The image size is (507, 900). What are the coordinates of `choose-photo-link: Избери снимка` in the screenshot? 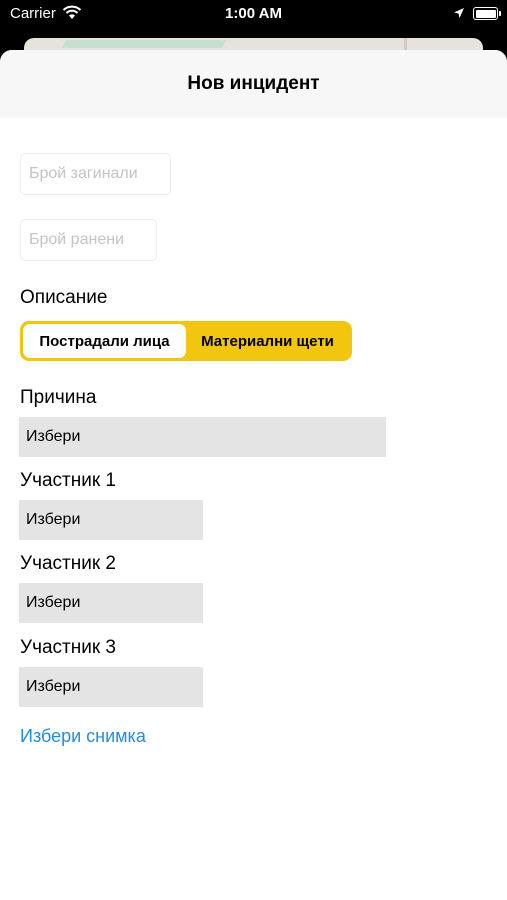 It's located at (83, 736).